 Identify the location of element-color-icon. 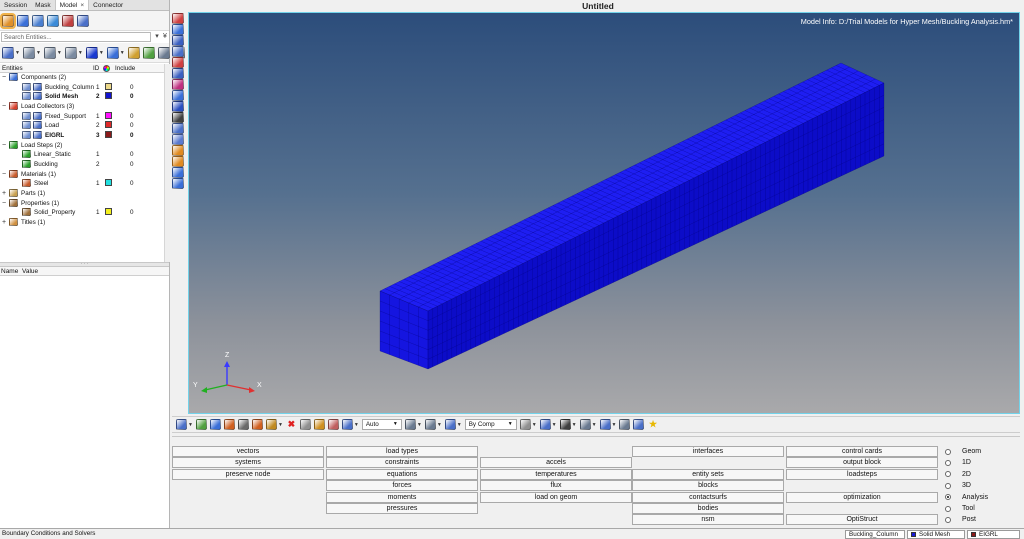
(178, 84).